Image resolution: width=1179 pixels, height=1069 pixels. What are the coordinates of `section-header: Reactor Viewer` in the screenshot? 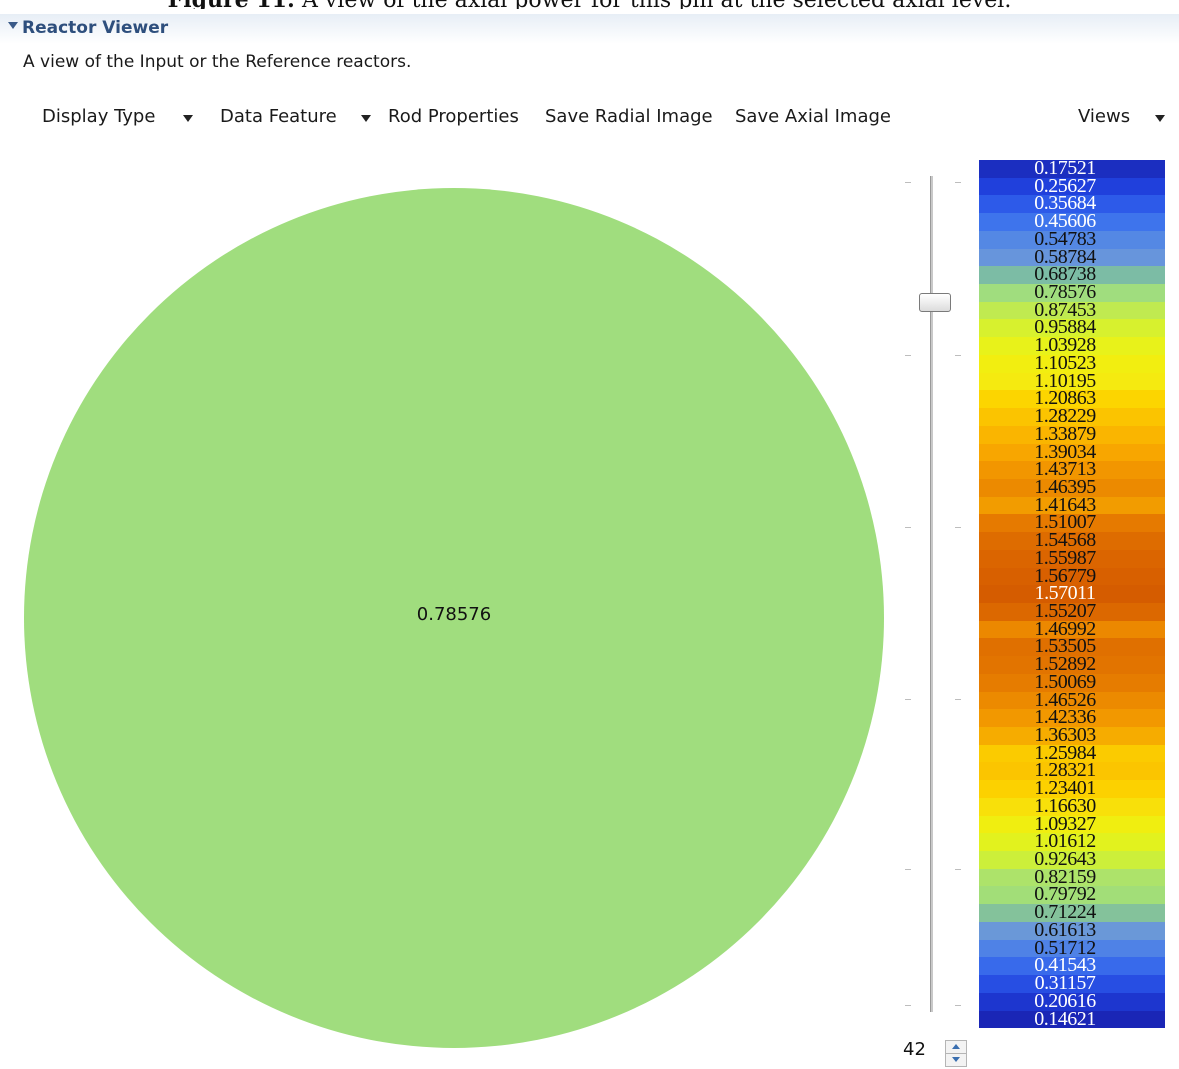 It's located at (589, 29).